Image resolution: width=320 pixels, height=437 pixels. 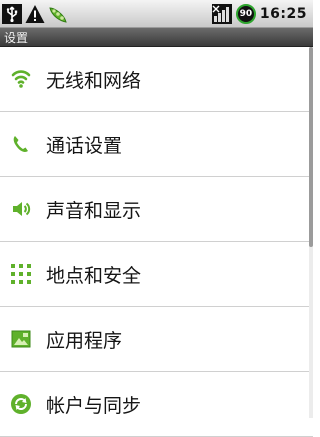 I want to click on settings-item-label: 地点和安全, so click(x=94, y=275).